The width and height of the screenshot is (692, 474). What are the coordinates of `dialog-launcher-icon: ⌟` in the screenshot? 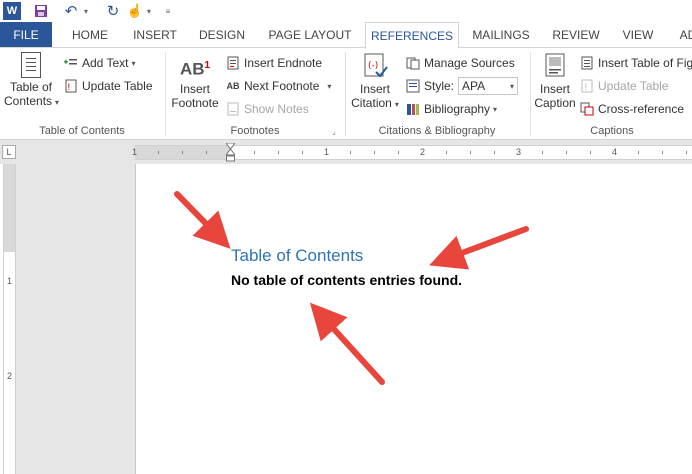 It's located at (334, 131).